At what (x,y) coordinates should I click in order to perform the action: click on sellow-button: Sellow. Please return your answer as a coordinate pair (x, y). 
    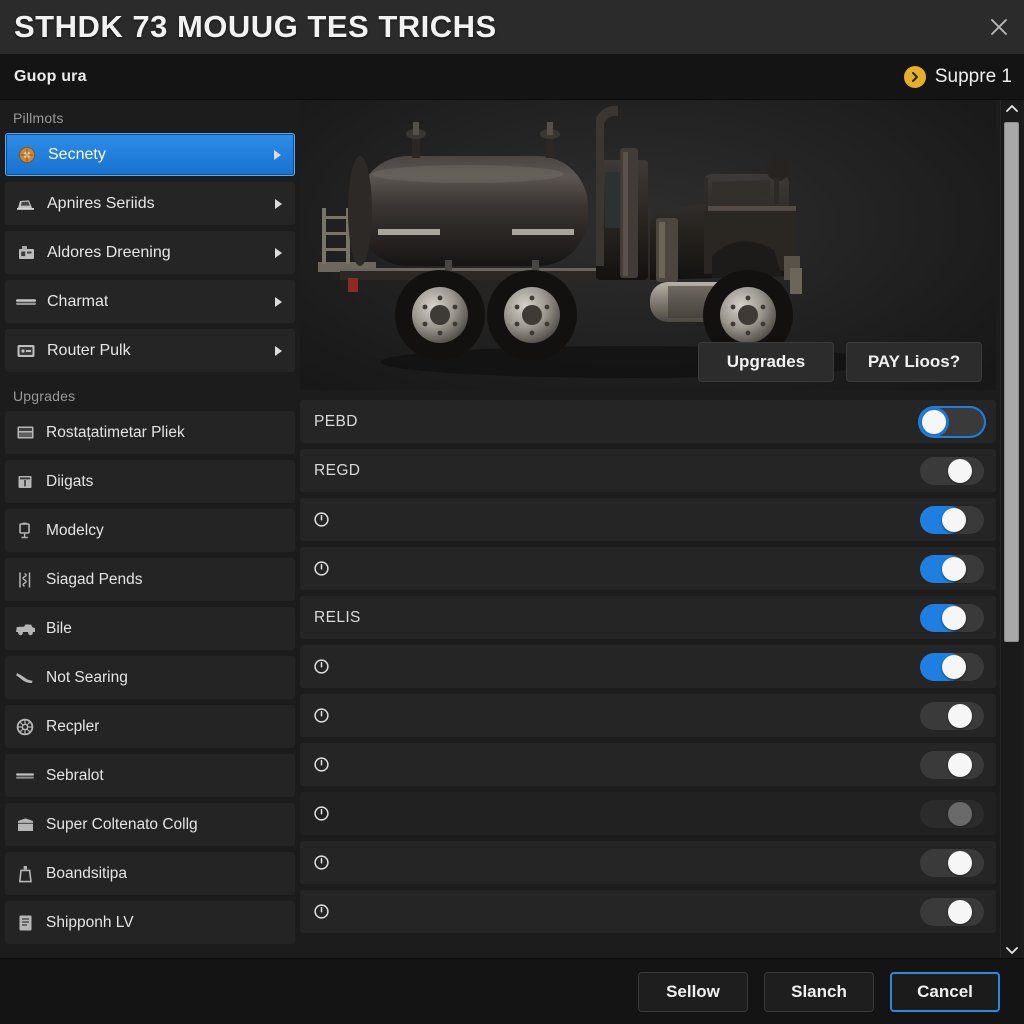
    Looking at the image, I should click on (693, 991).